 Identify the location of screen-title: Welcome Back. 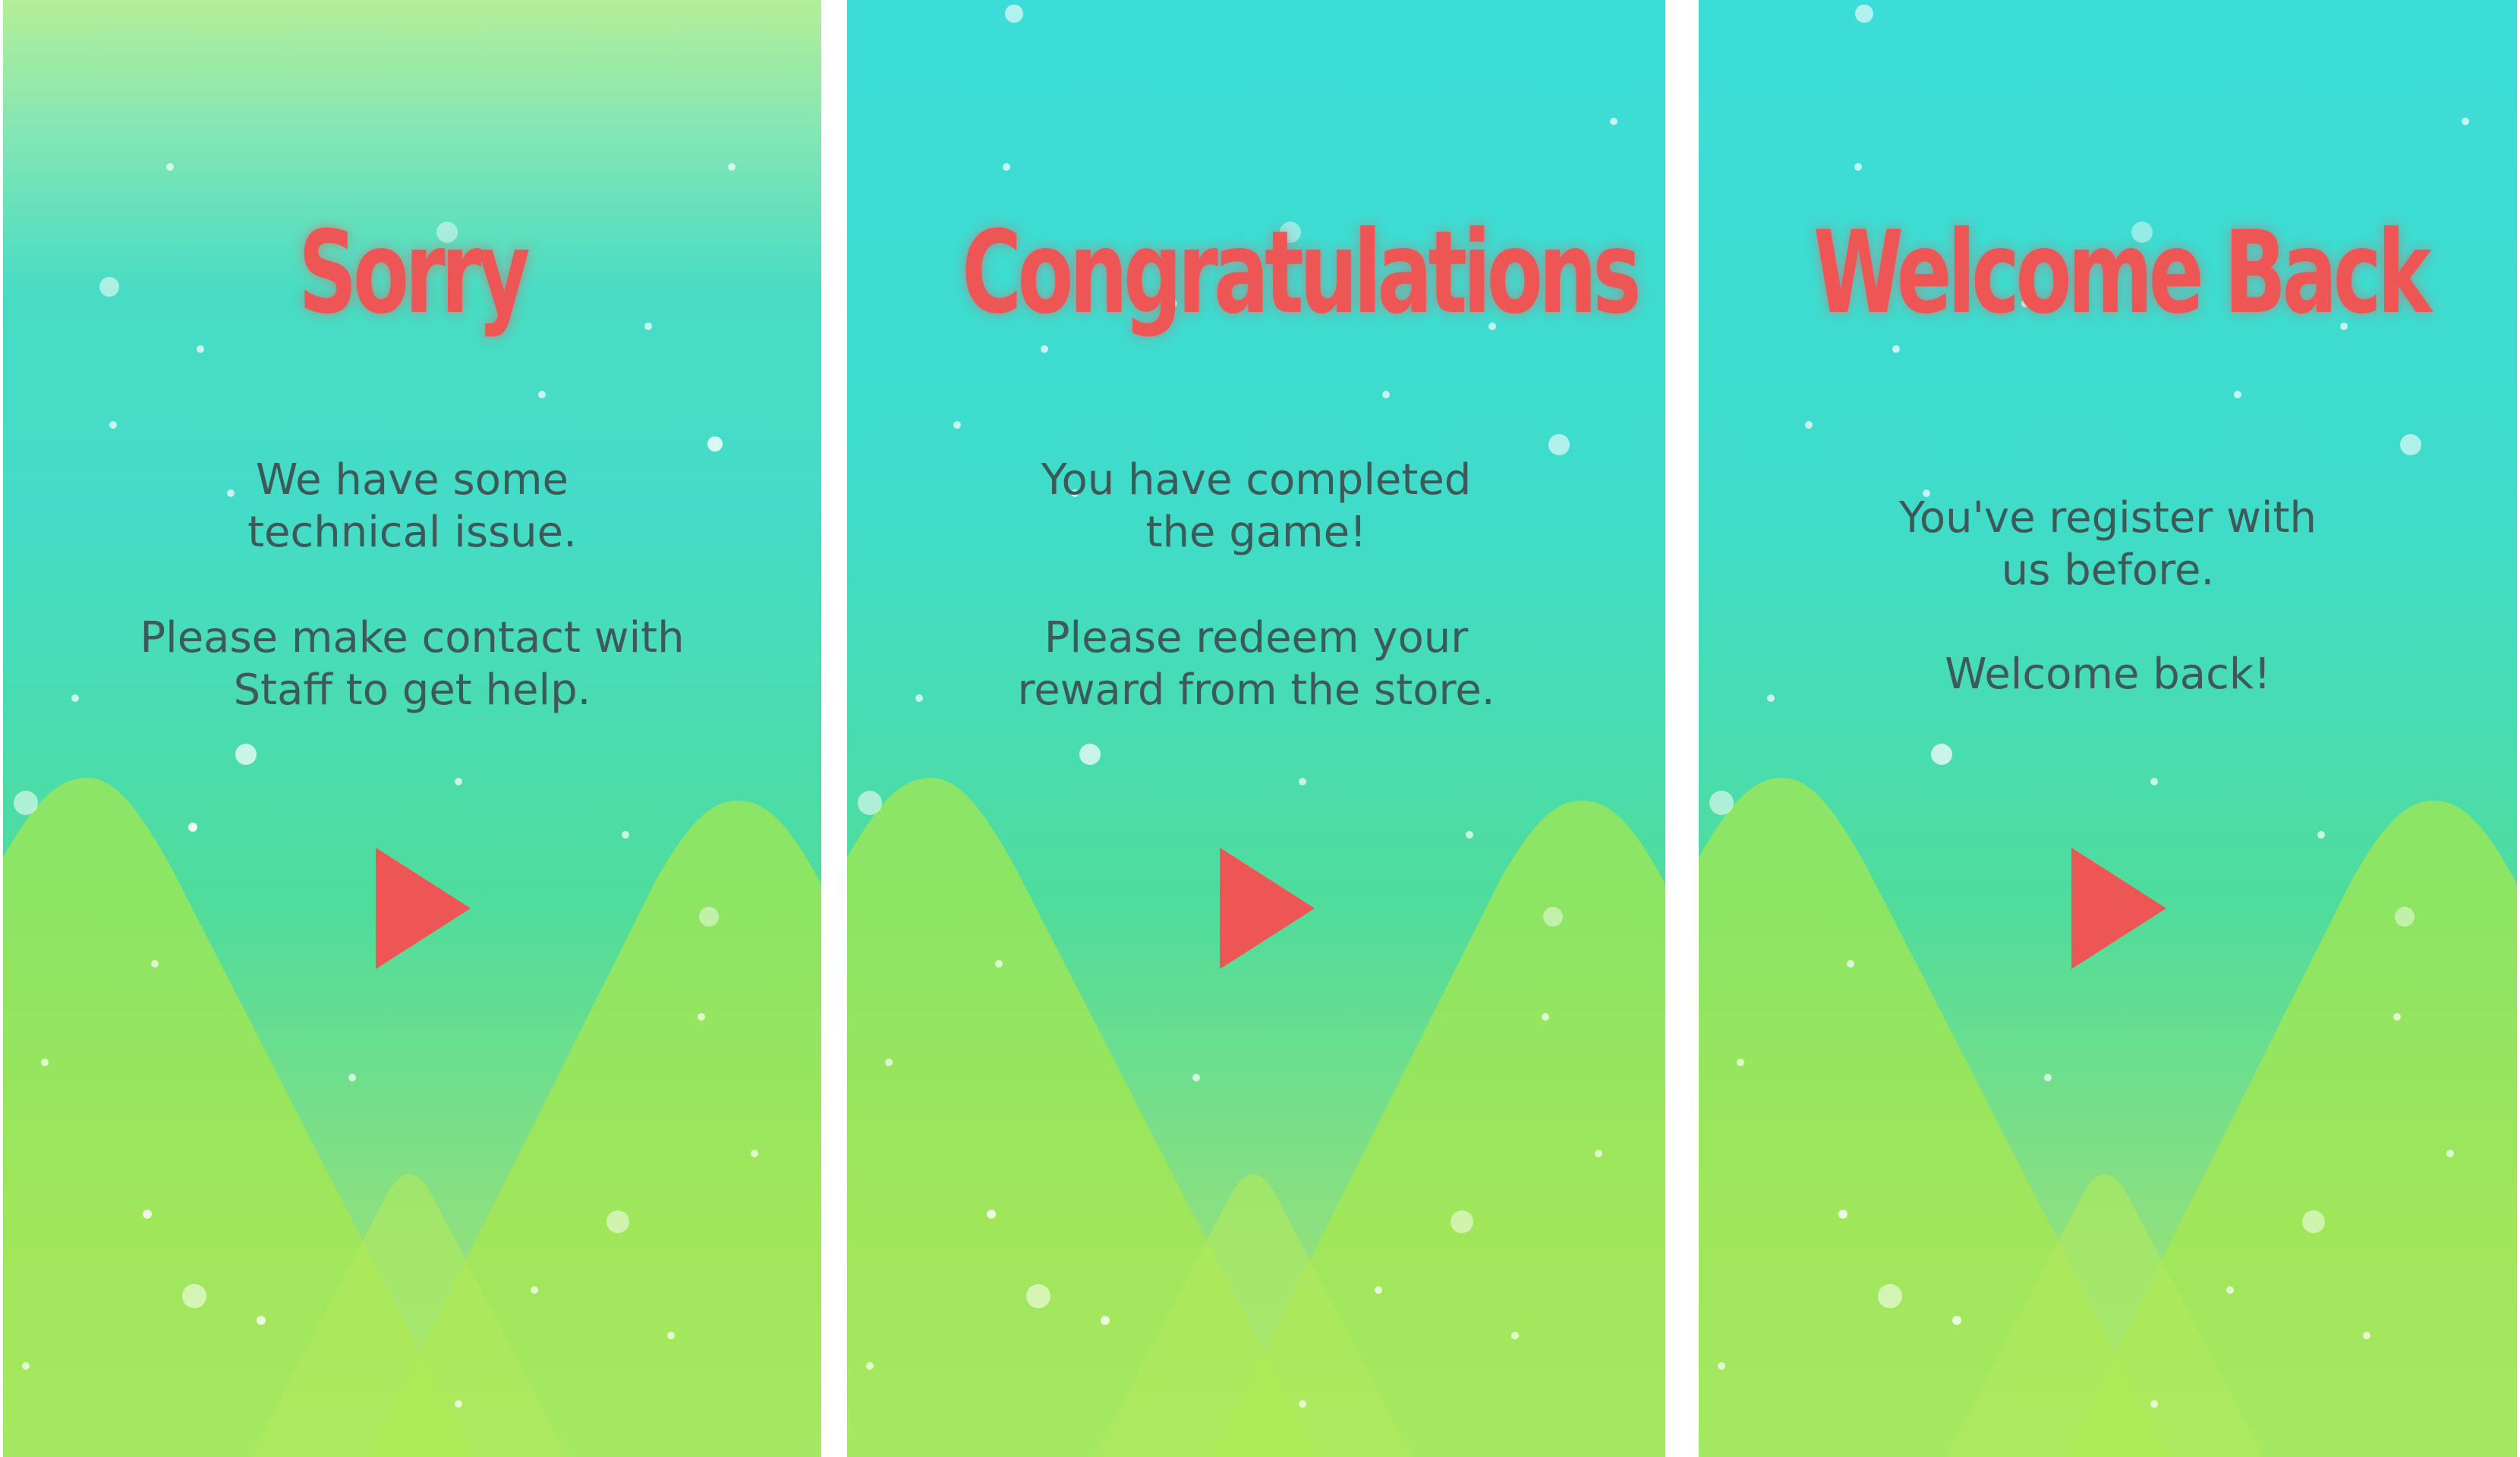
(2122, 273).